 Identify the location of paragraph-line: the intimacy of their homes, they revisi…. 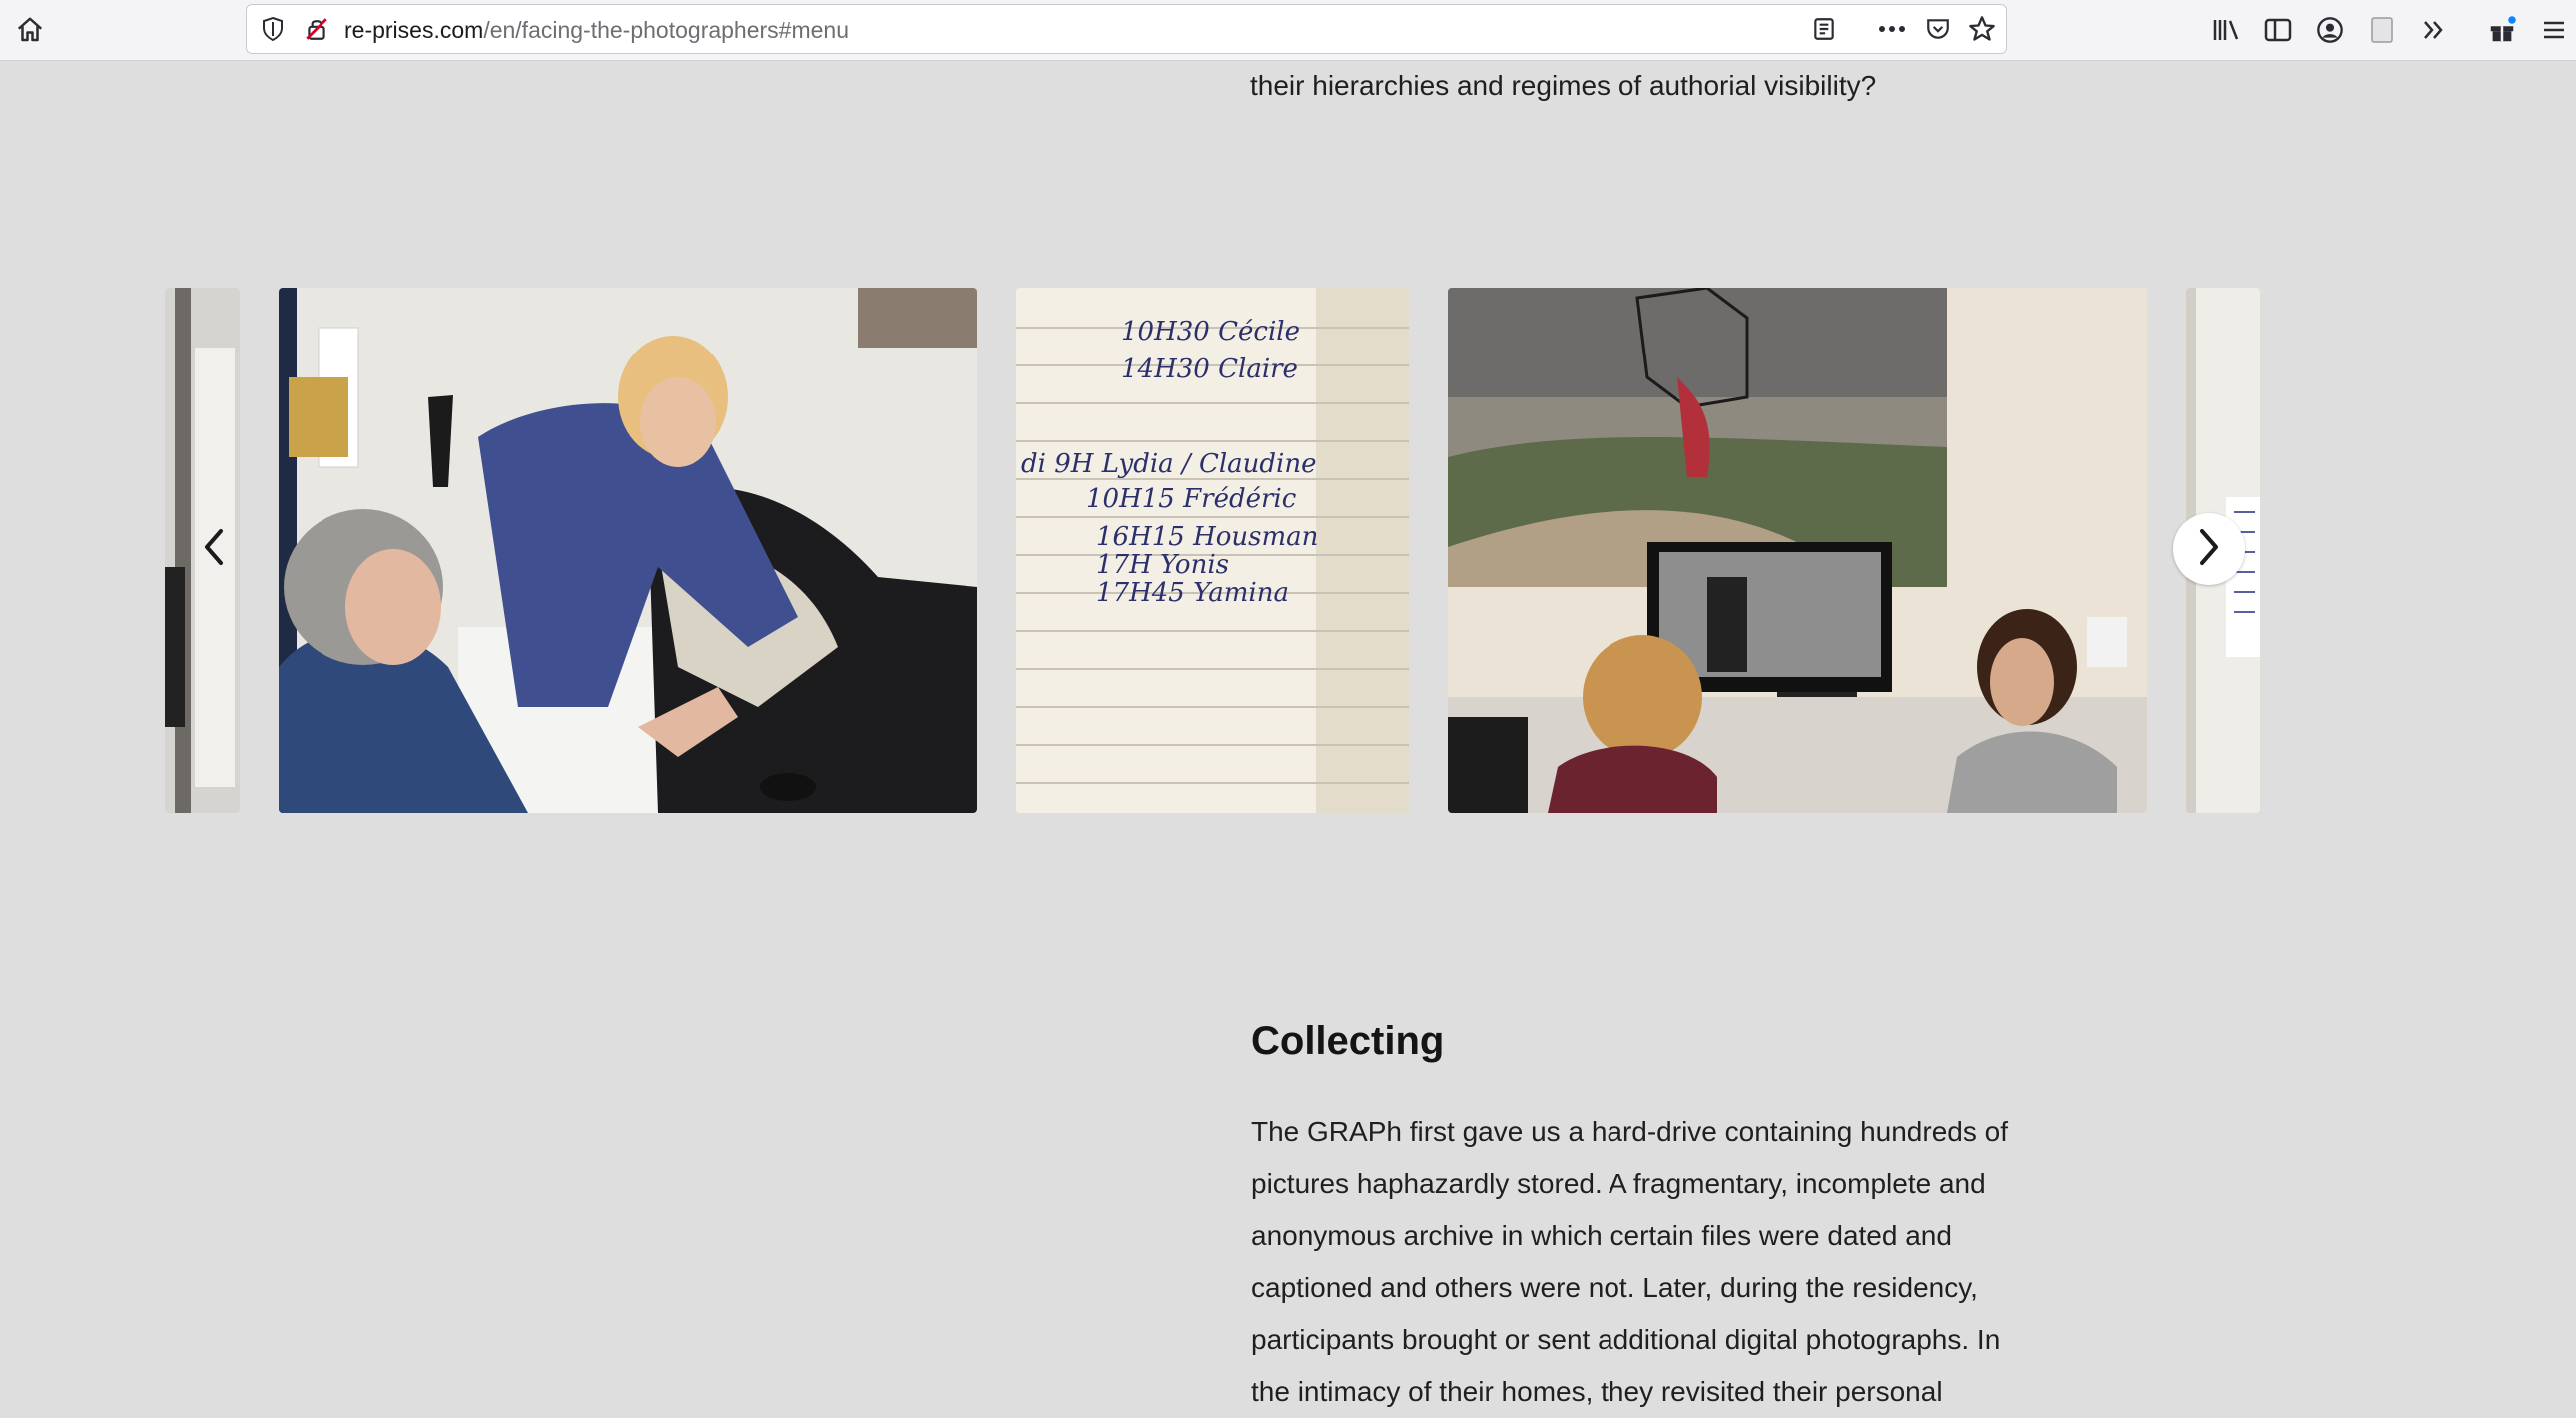
(1597, 1391).